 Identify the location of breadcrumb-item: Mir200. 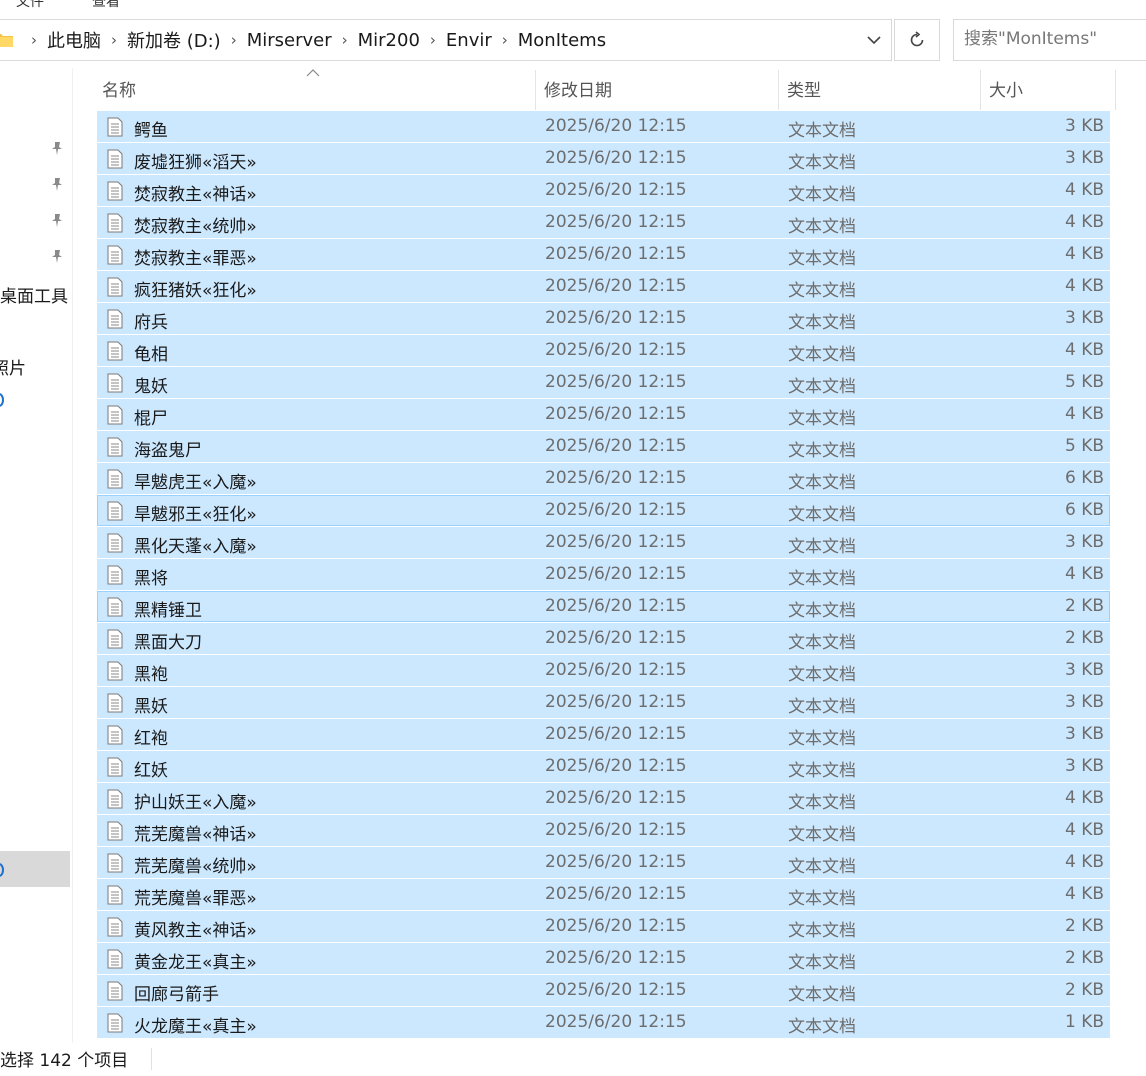
(389, 40).